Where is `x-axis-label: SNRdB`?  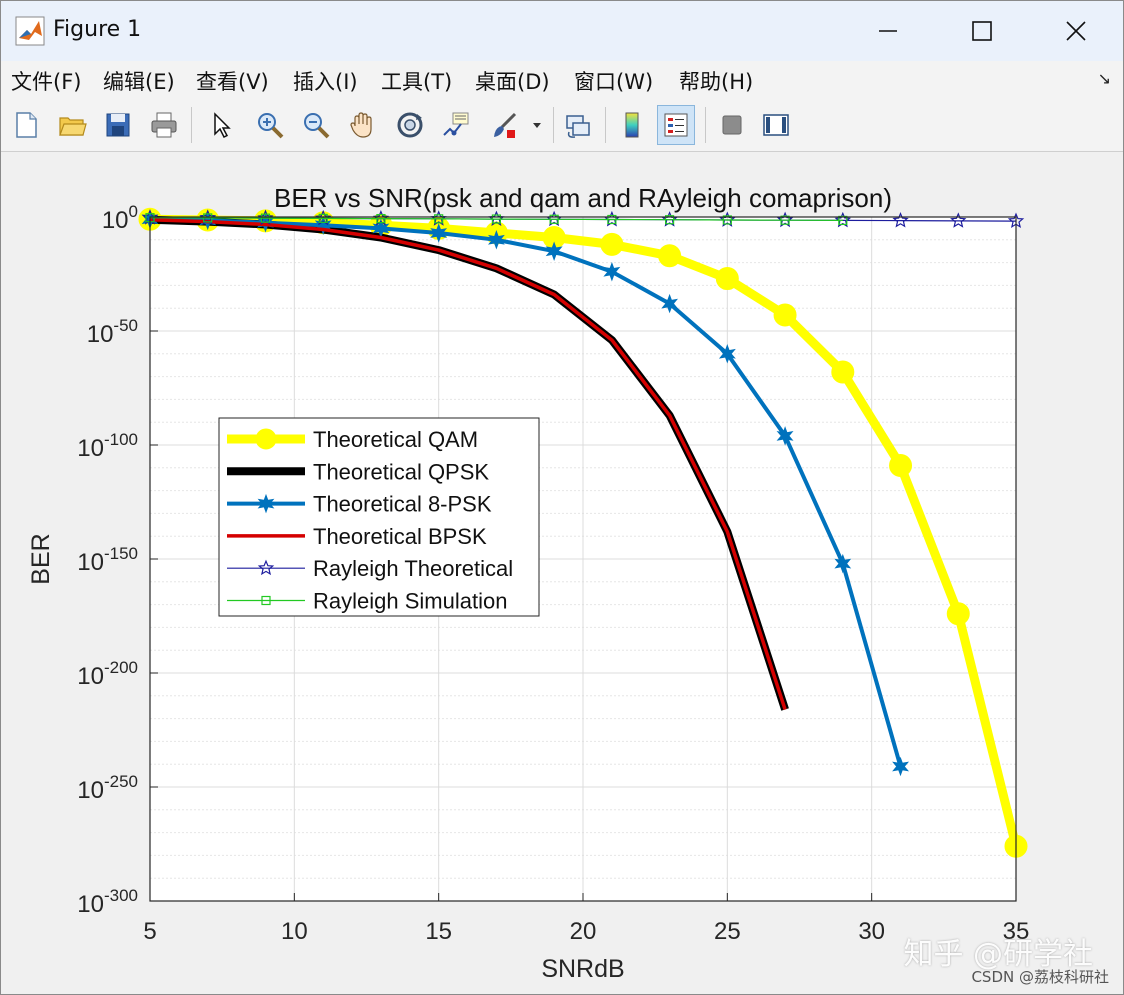 x-axis-label: SNRdB is located at coordinates (582, 969).